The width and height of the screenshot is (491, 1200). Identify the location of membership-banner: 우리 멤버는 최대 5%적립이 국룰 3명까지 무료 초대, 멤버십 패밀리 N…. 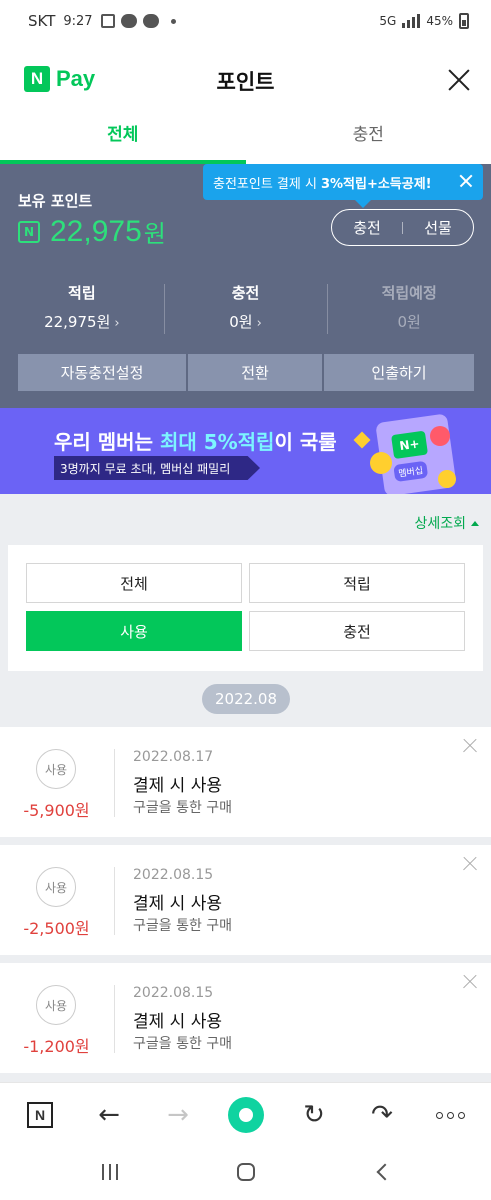
(245, 451).